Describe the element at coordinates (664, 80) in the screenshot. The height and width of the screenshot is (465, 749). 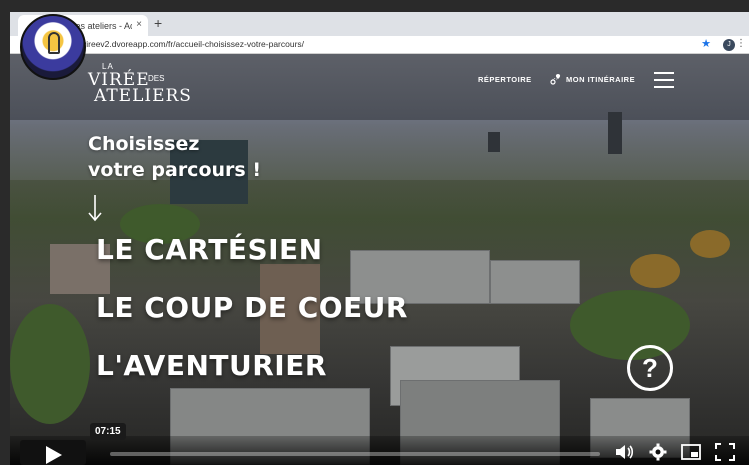
I see `hamburger-menu-icon` at that location.